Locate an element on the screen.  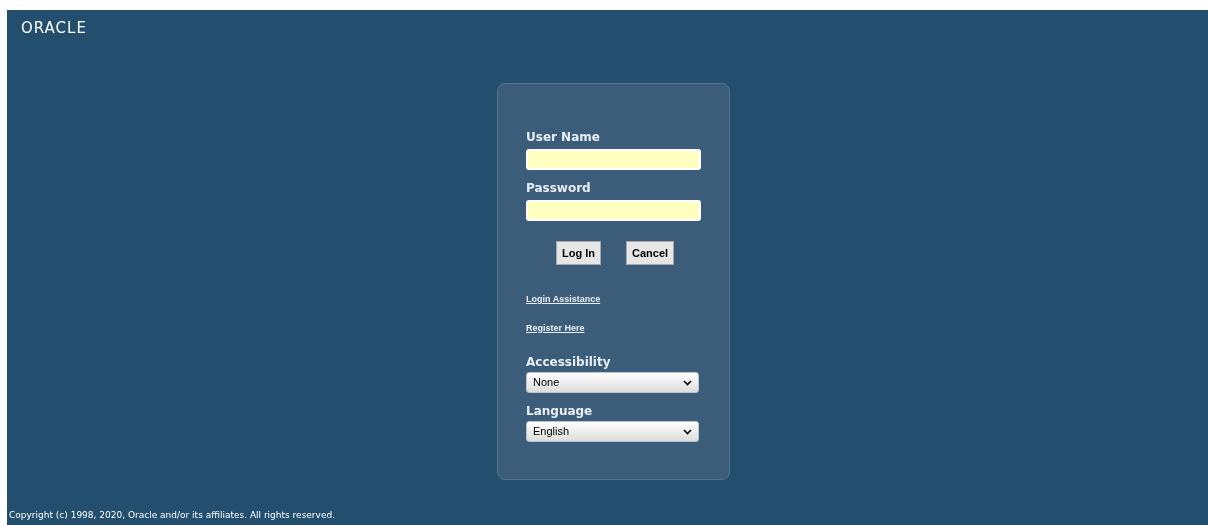
dropdown: English is located at coordinates (612, 431).